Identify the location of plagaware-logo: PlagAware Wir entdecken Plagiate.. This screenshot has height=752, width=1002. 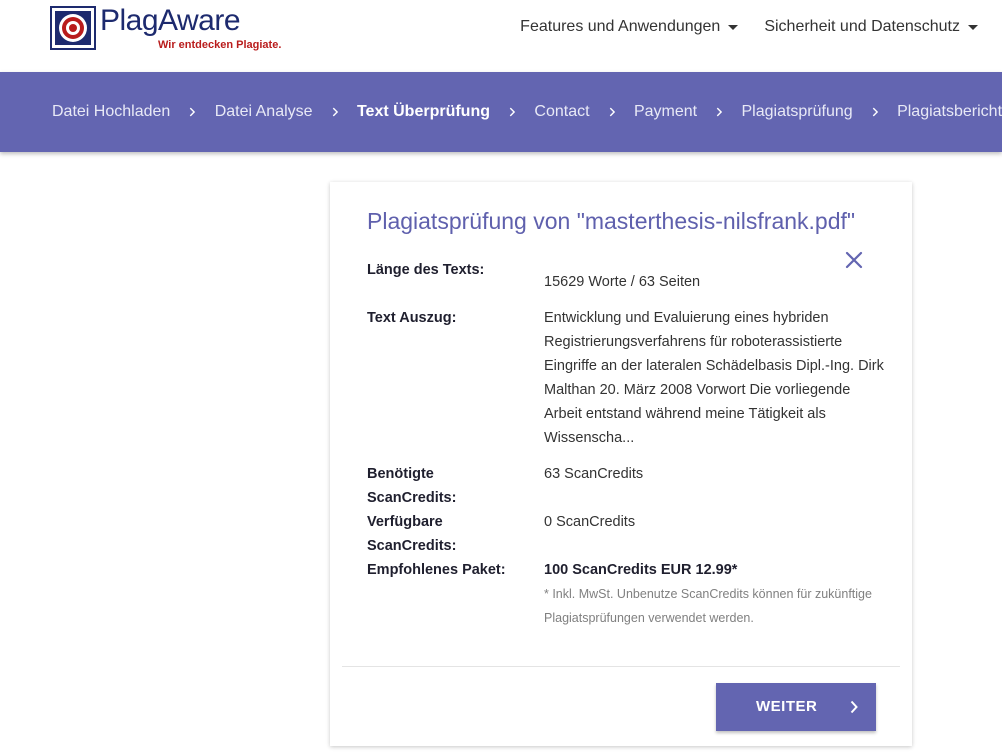
(180, 30).